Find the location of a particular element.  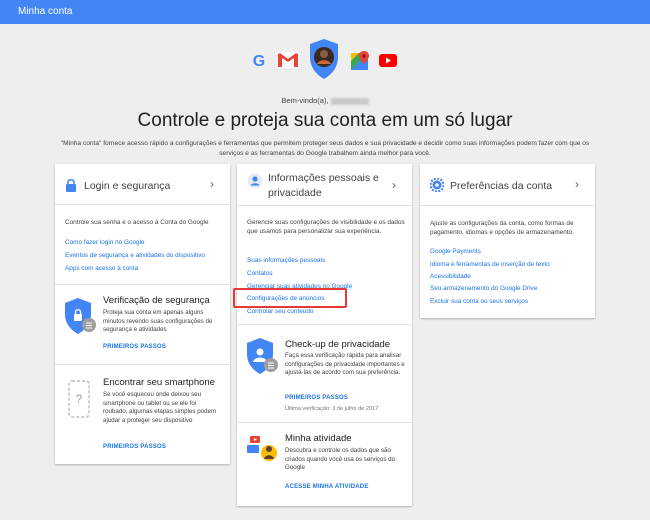

my-activity-icon is located at coordinates (262, 448).